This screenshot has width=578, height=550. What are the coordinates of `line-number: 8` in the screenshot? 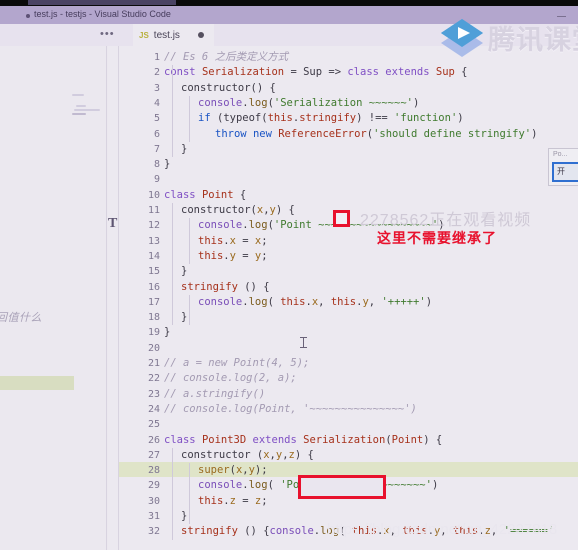 It's located at (156, 165).